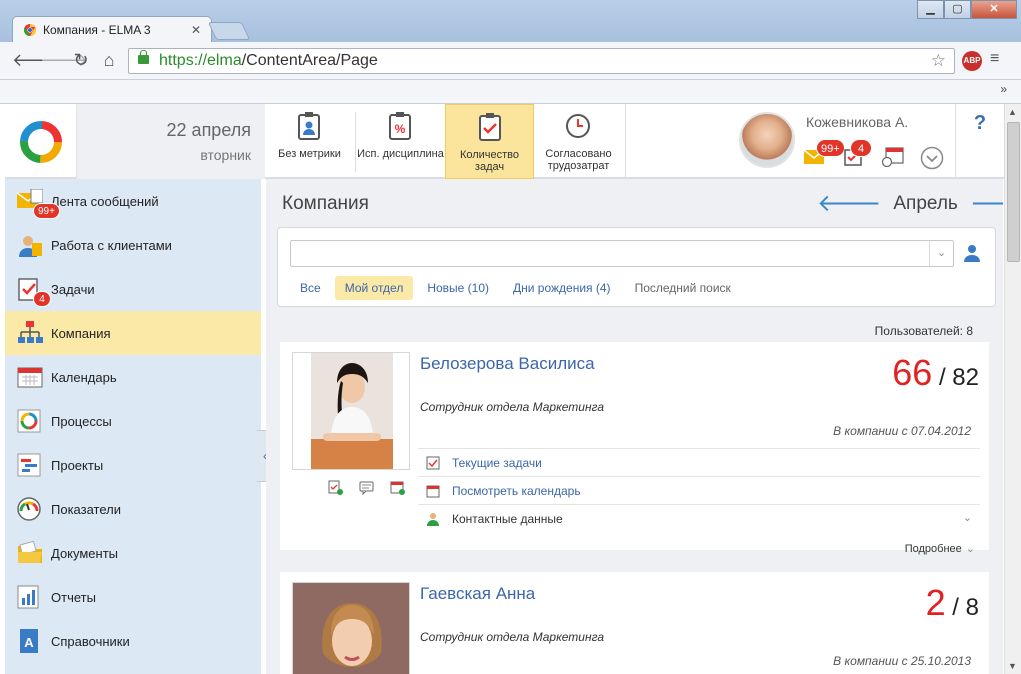 This screenshot has height=674, width=1021. I want to click on filter-birthdays: Дни рождения (4), so click(562, 288).